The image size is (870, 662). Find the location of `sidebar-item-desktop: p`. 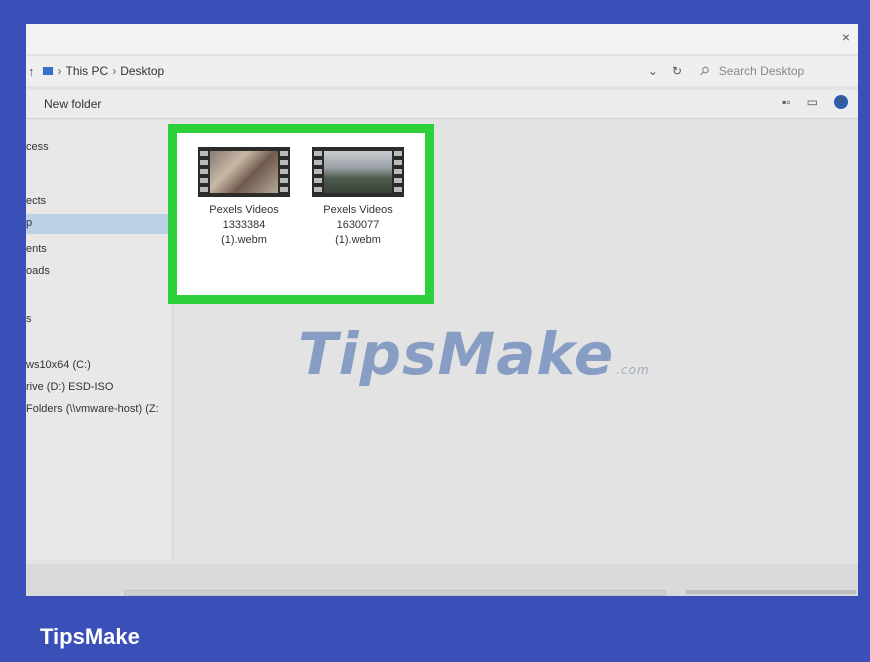

sidebar-item-desktop: p is located at coordinates (99, 224).